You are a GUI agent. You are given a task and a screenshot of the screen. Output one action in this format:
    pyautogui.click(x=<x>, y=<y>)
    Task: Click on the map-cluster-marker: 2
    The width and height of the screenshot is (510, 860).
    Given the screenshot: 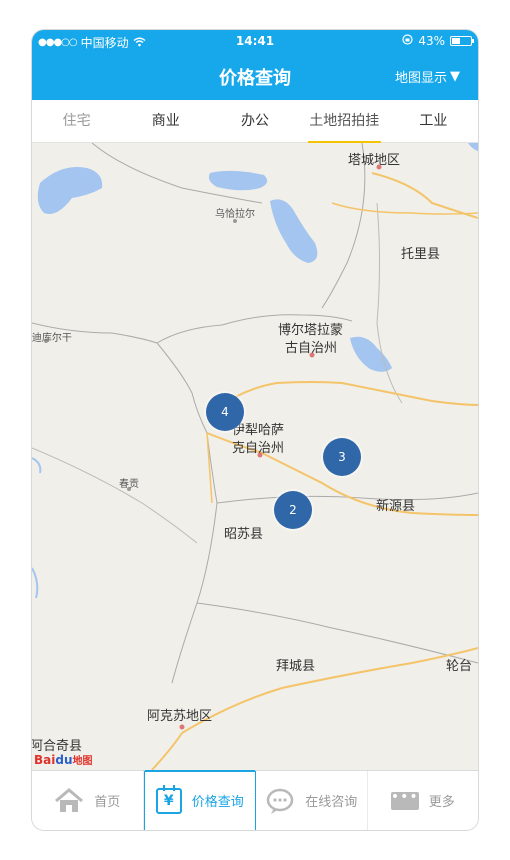 What is the action you would take?
    pyautogui.click(x=293, y=510)
    